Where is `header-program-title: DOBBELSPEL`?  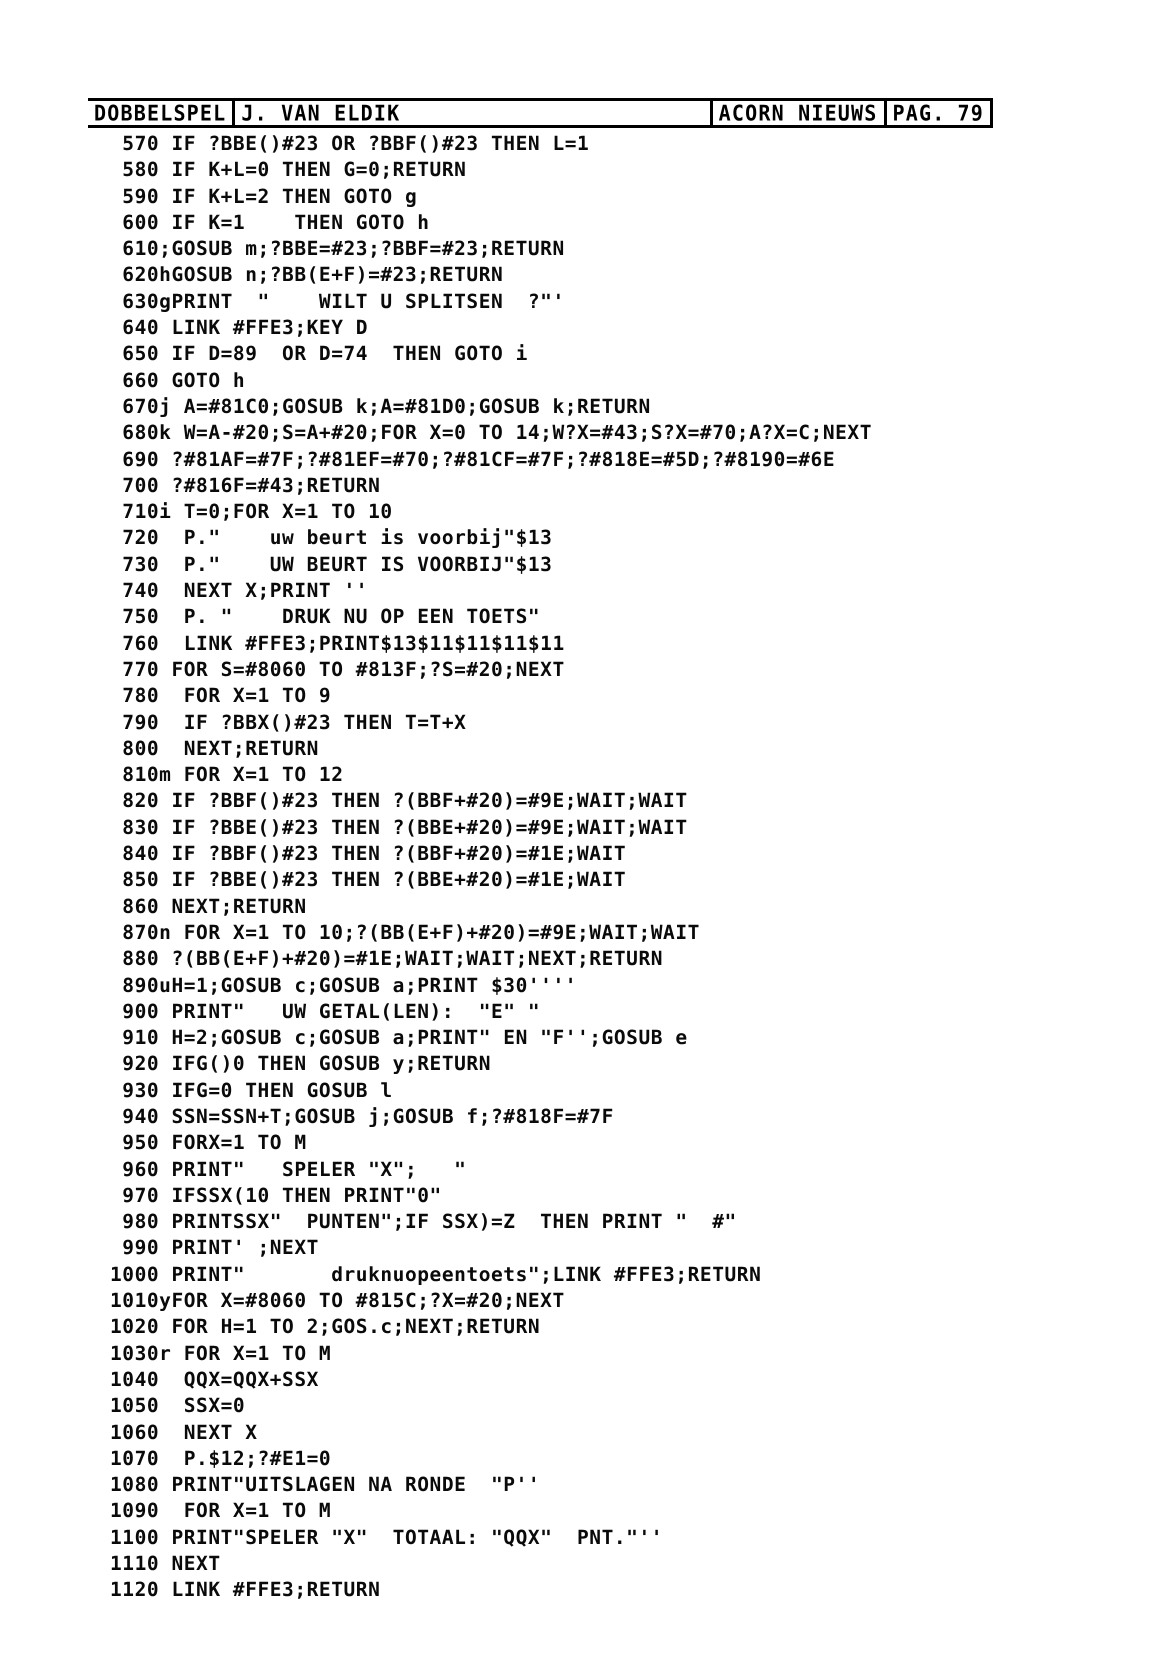
header-program-title: DOBBELSPEL is located at coordinates (160, 113).